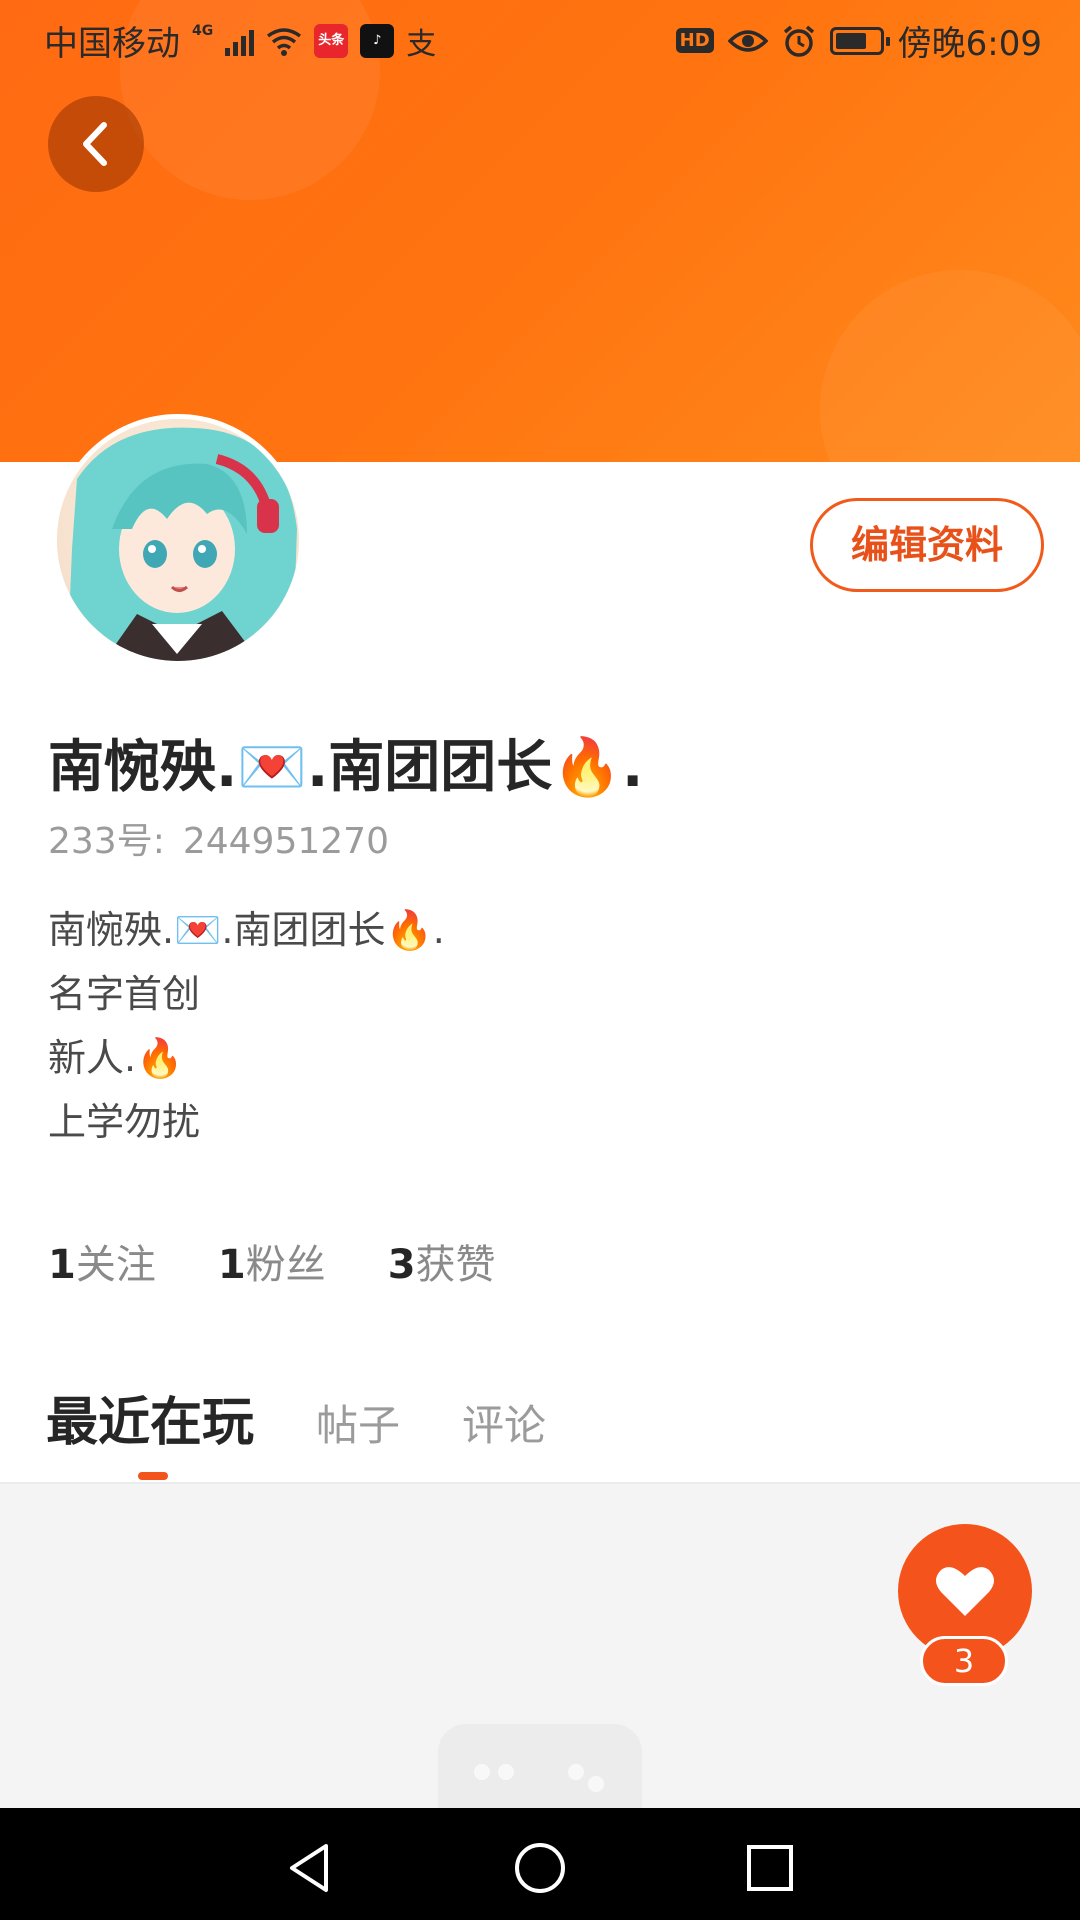 The width and height of the screenshot is (1080, 1920). I want to click on system-nav-bar, so click(540, 1864).